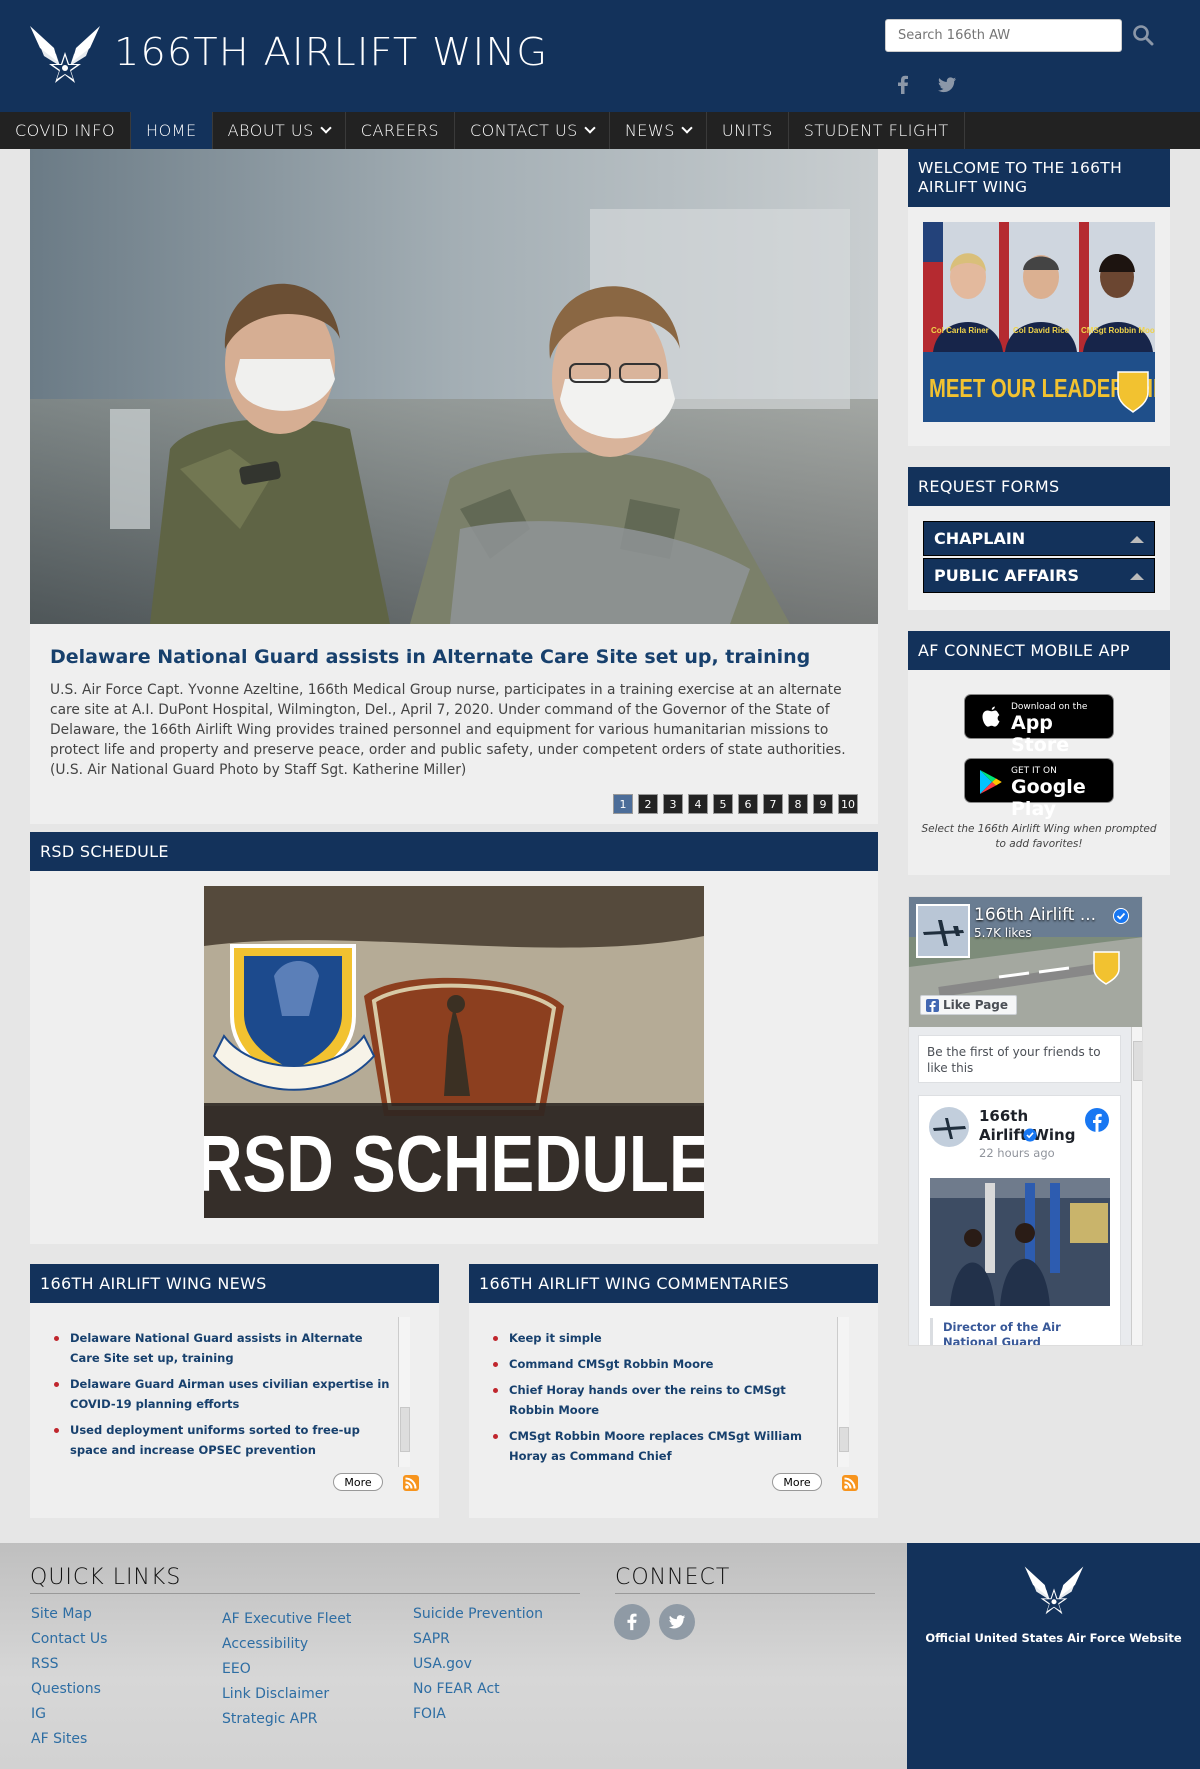 Image resolution: width=1200 pixels, height=1769 pixels. Describe the element at coordinates (429, 1714) in the screenshot. I see `footer-link-foia: FOIA` at that location.